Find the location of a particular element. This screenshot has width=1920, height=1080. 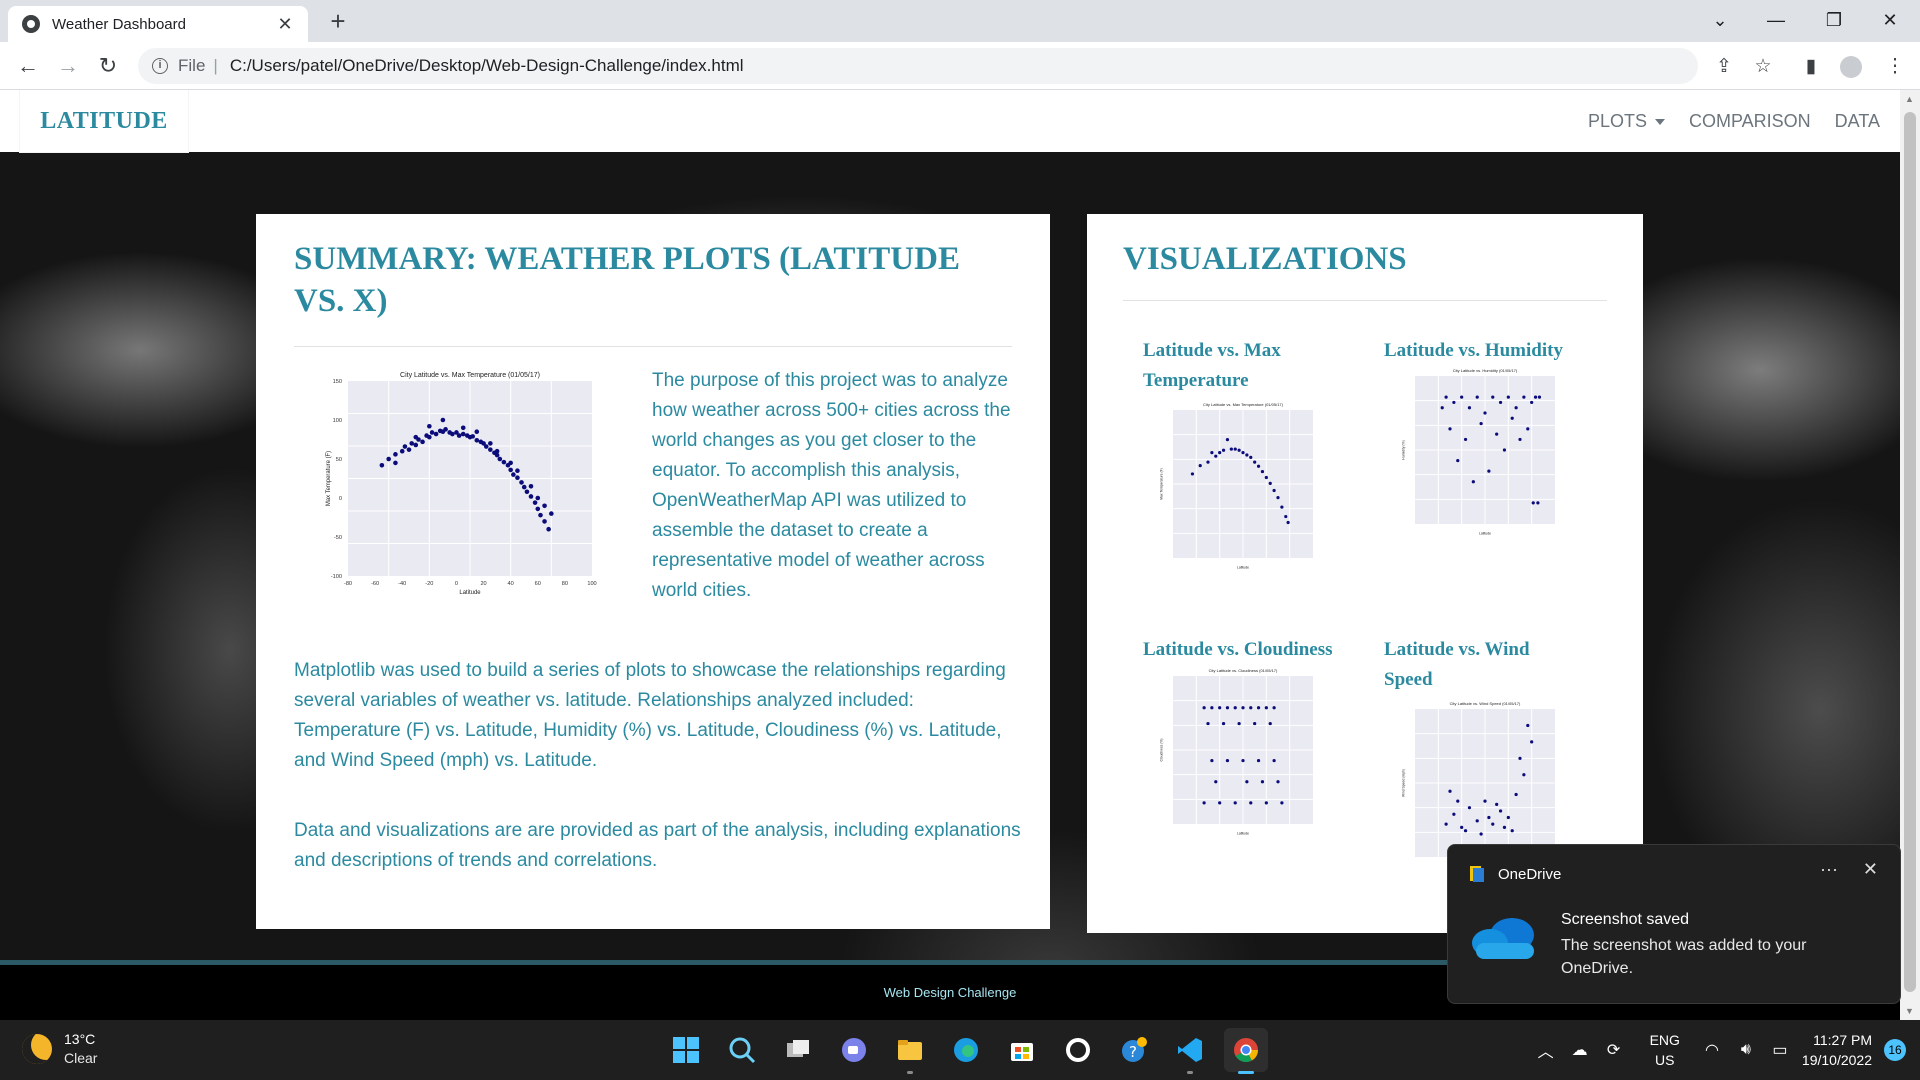

new-tab-button: + is located at coordinates (338, 22).